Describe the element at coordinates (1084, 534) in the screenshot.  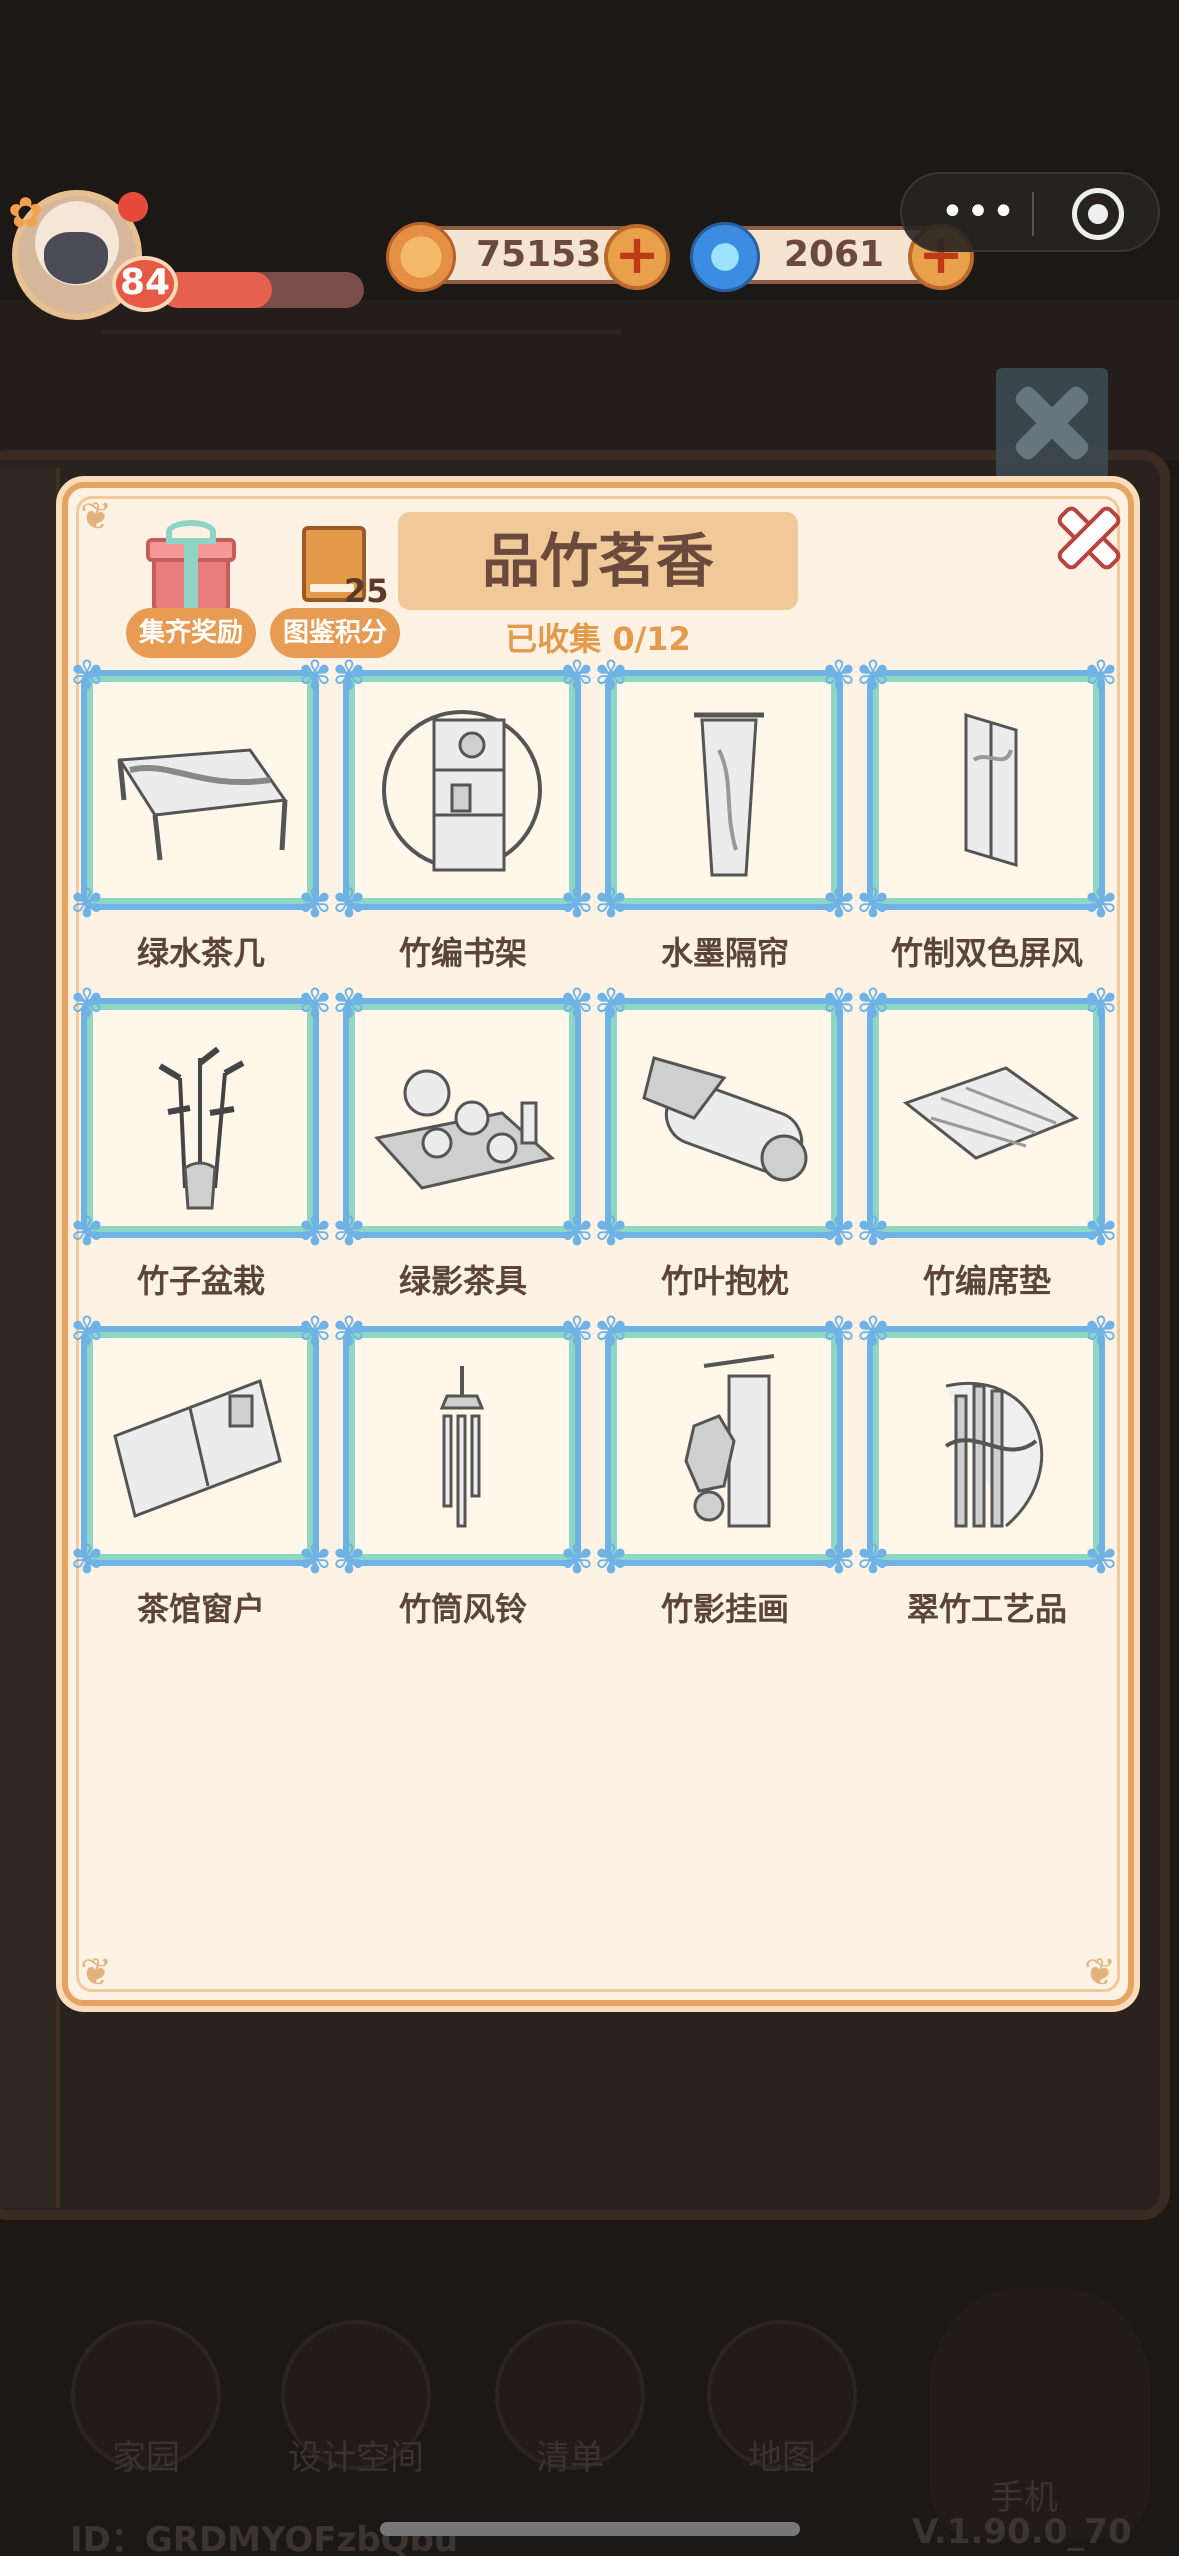
I see `close-panel-button` at that location.